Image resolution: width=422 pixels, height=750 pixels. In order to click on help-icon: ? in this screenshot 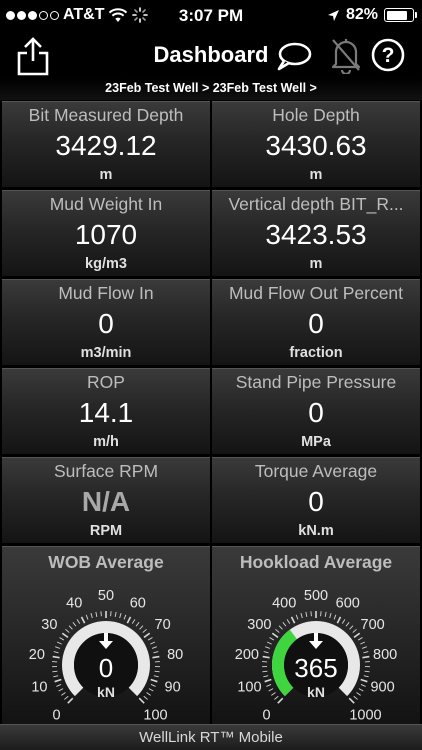, I will do `click(388, 55)`.